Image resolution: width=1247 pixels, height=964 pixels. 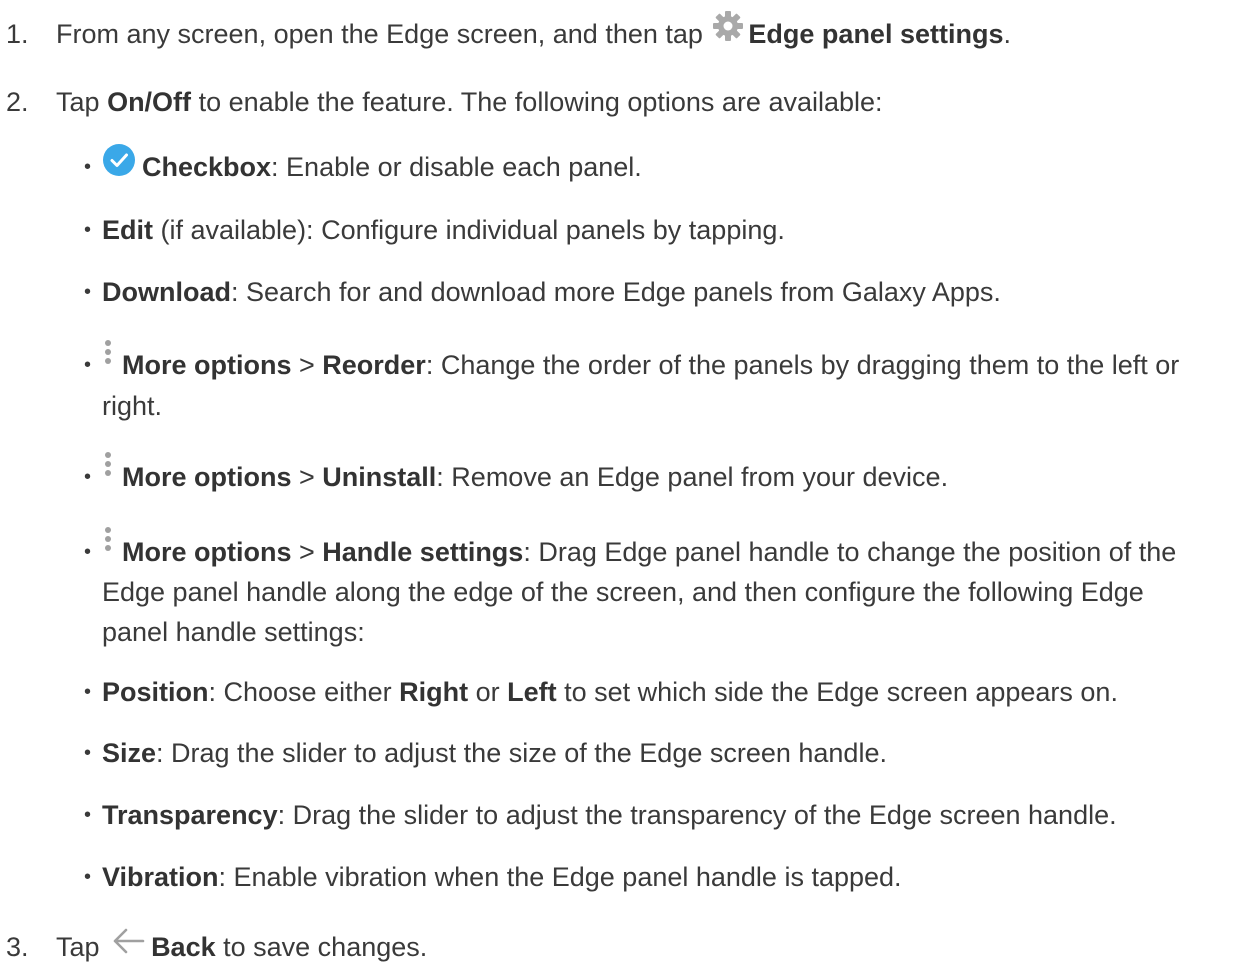 I want to click on checkbox-checked-icon, so click(x=119, y=160).